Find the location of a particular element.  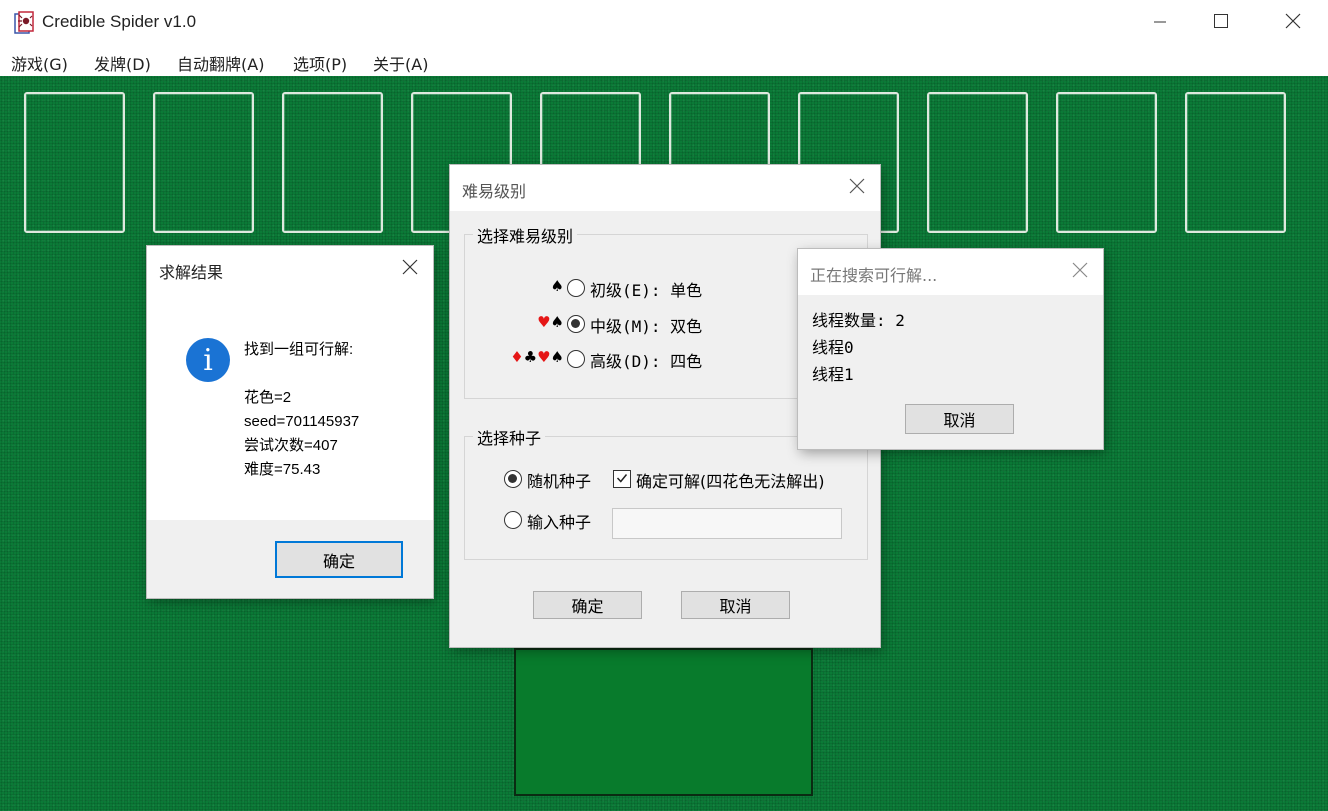

suit-icons: ♥♠ is located at coordinates (550, 322).